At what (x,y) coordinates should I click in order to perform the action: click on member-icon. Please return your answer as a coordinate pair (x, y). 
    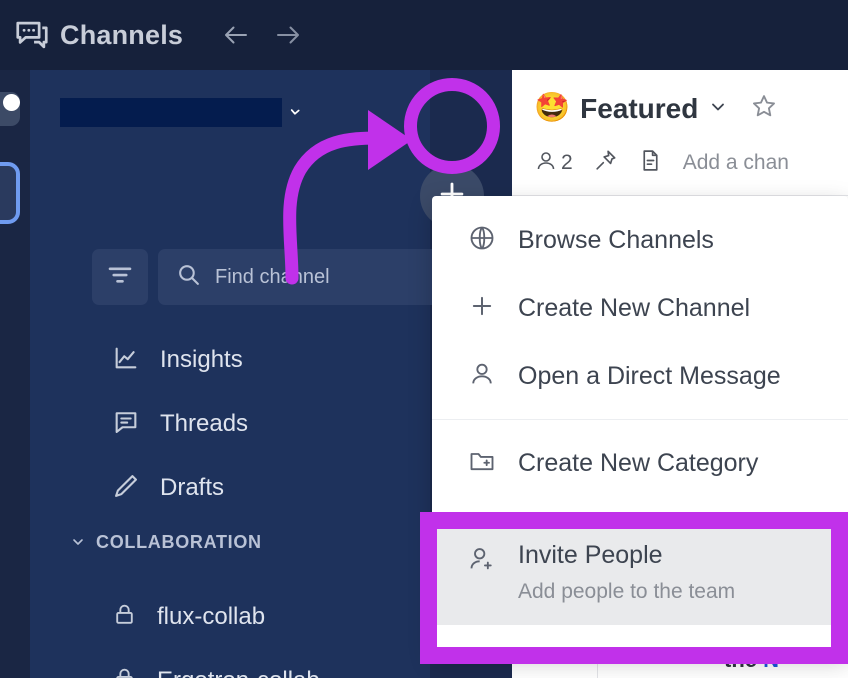
    Looking at the image, I should click on (546, 163).